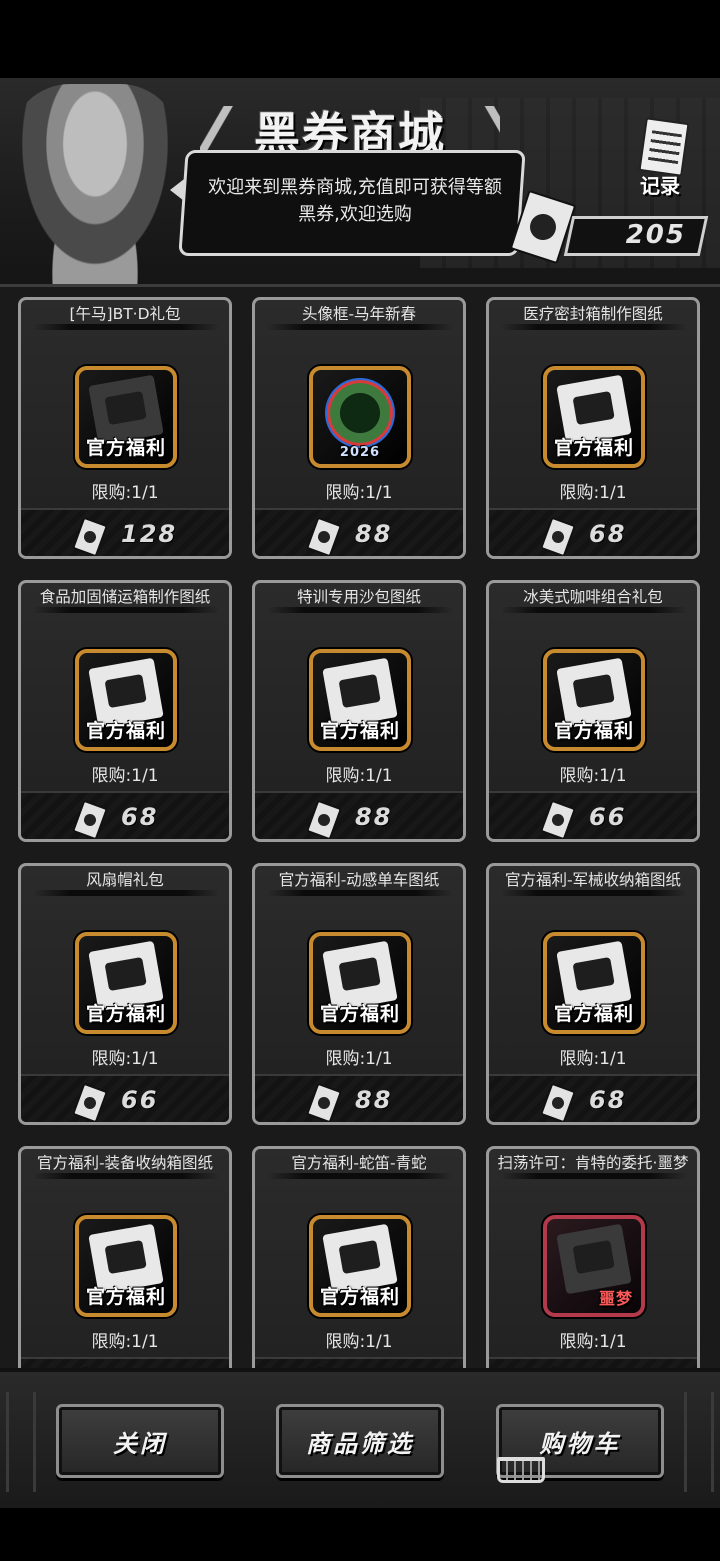 The image size is (720, 1561). I want to click on cart-button-label: 购物车, so click(580, 1443).